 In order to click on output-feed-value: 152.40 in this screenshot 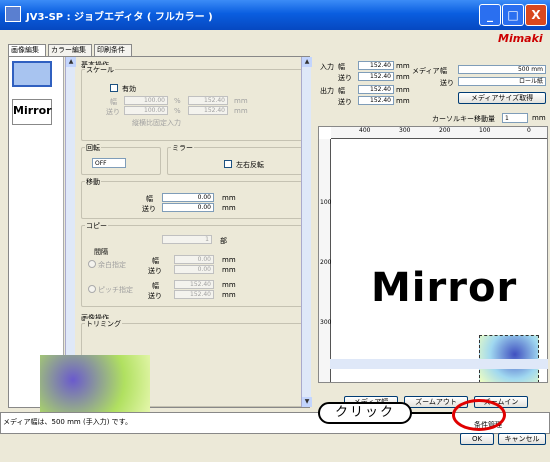, I will do `click(376, 100)`.